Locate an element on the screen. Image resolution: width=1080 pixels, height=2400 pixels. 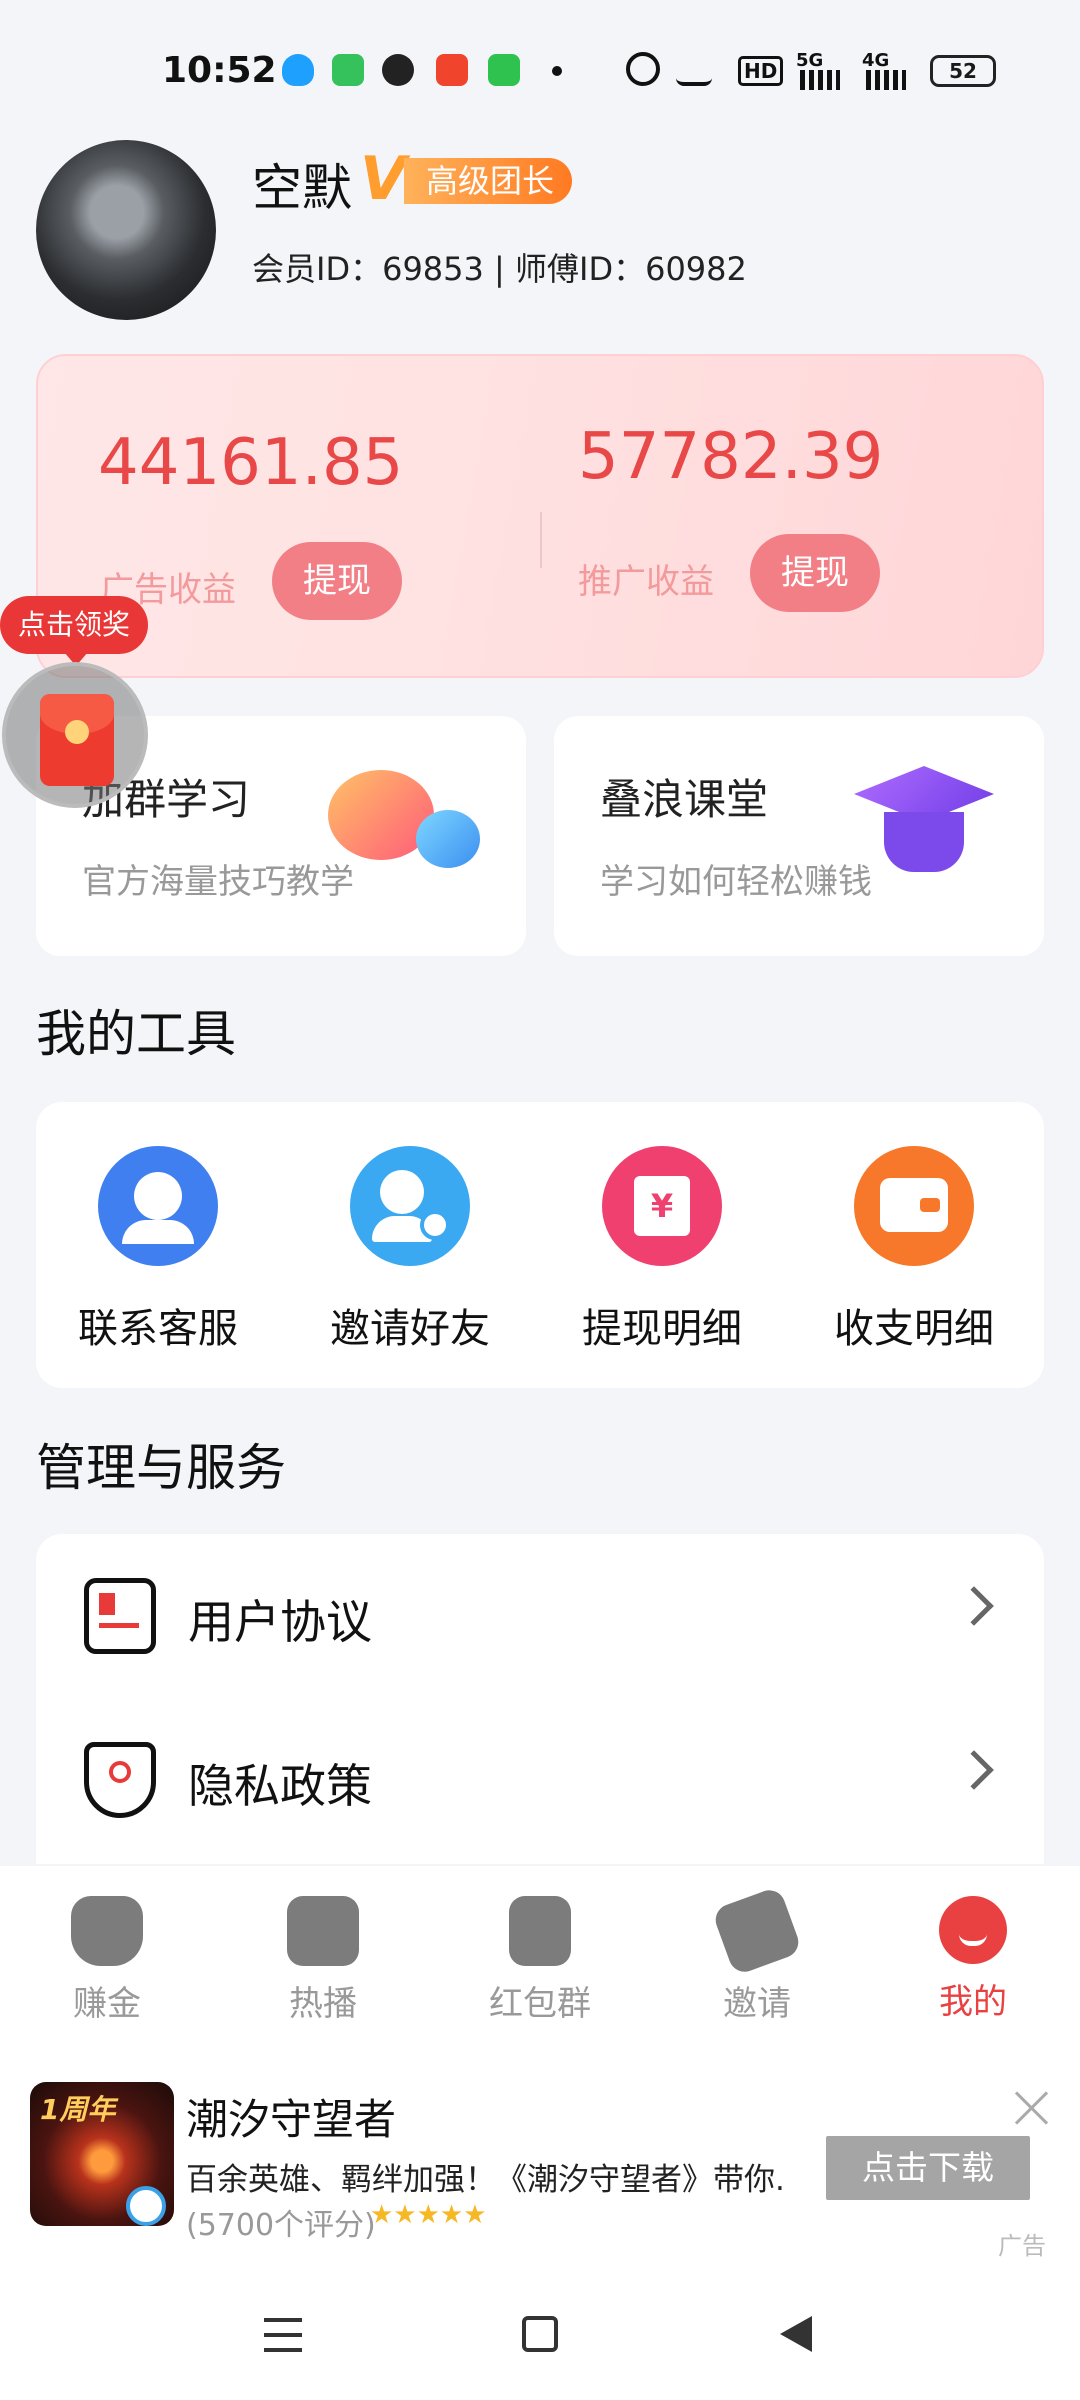
privacy-policy-label: 隐私政策 is located at coordinates (280, 1786).